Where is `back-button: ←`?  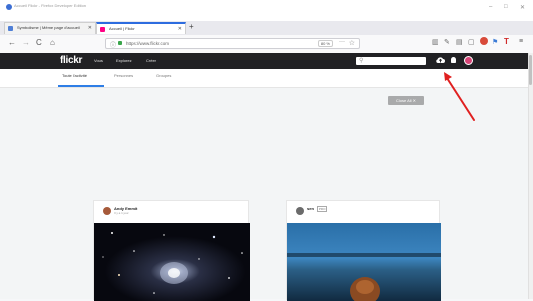 back-button: ← is located at coordinates (12, 42).